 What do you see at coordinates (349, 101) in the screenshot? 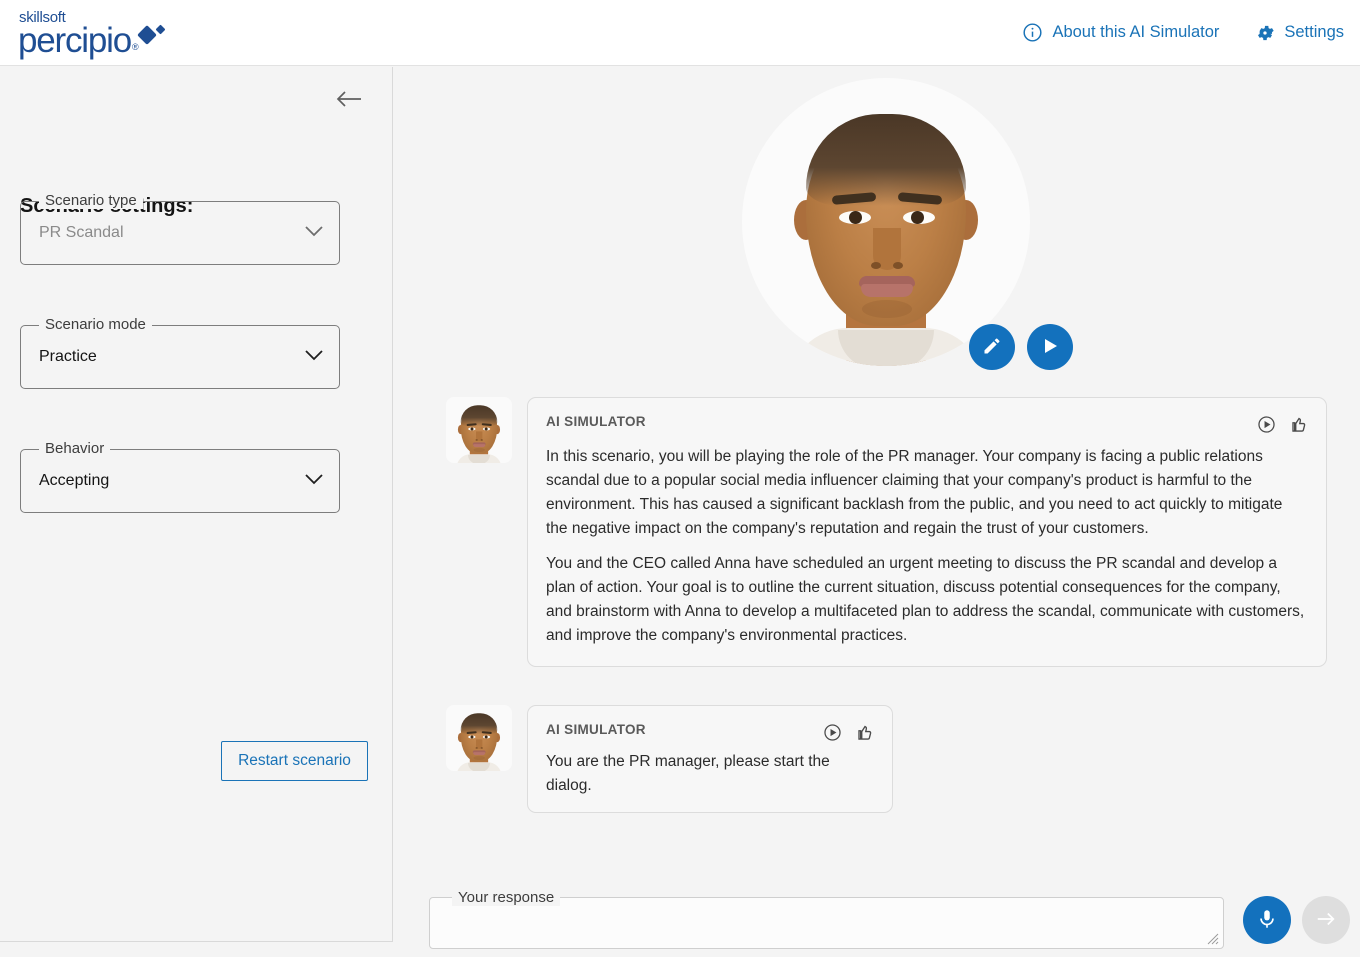
I see `collapse-sidebar-button` at bounding box center [349, 101].